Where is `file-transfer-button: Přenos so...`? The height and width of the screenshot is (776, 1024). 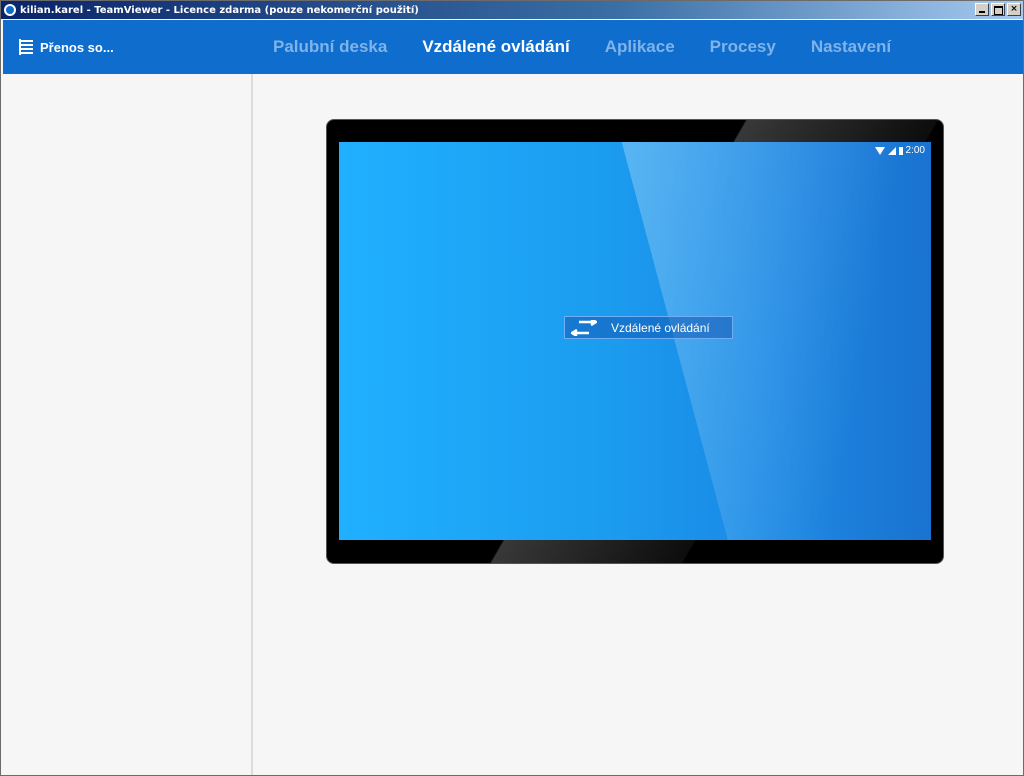 file-transfer-button: Přenos so... is located at coordinates (66, 47).